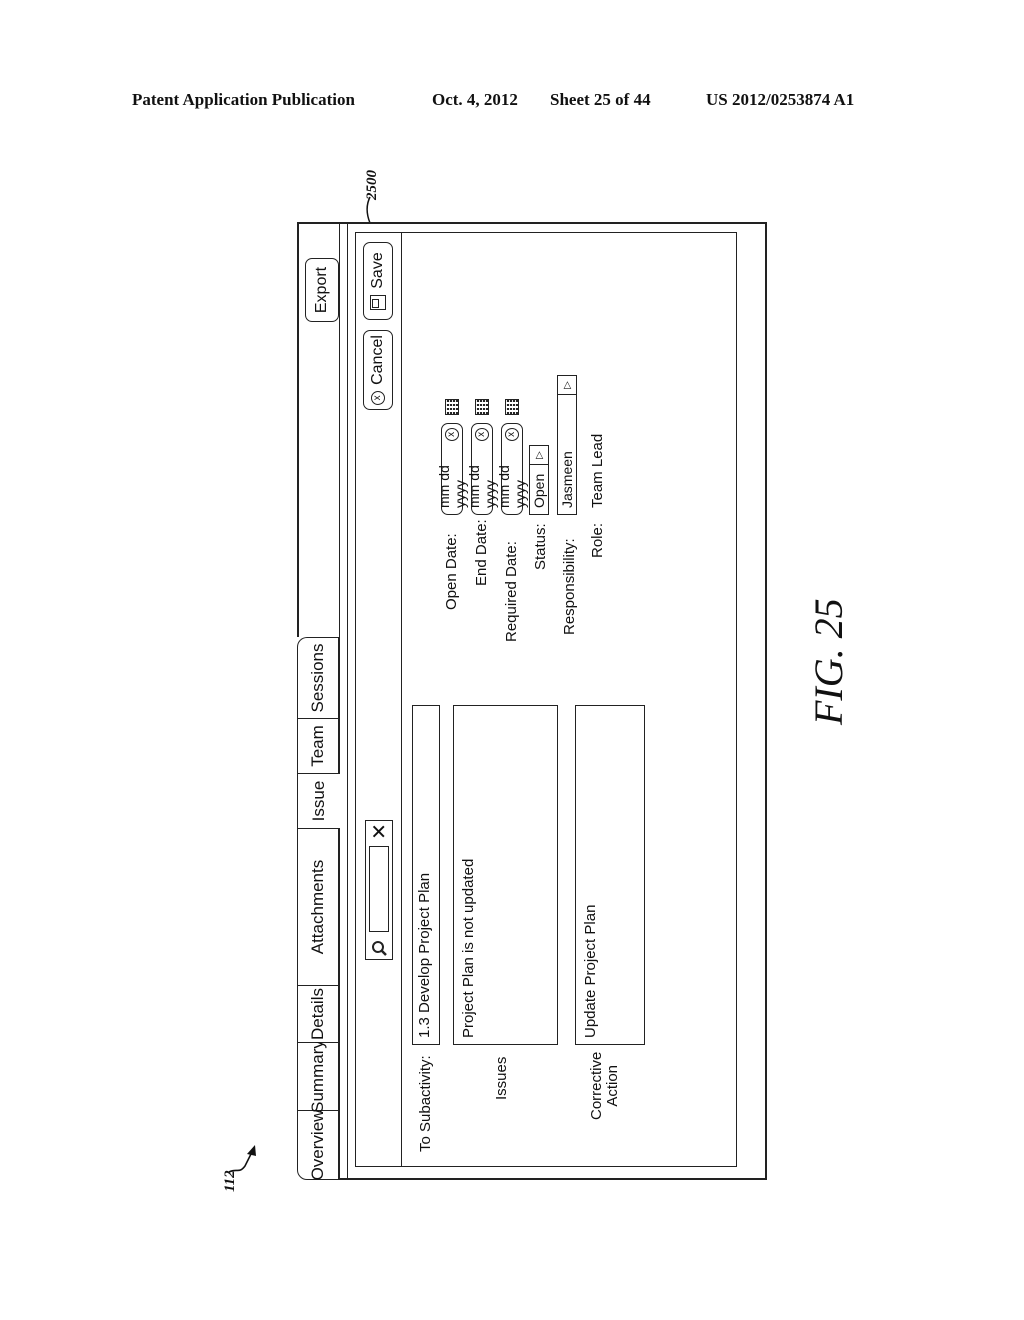 This screenshot has height=1320, width=1024. Describe the element at coordinates (243, 99) in the screenshot. I see `publication-title: Patent Application Publication` at that location.